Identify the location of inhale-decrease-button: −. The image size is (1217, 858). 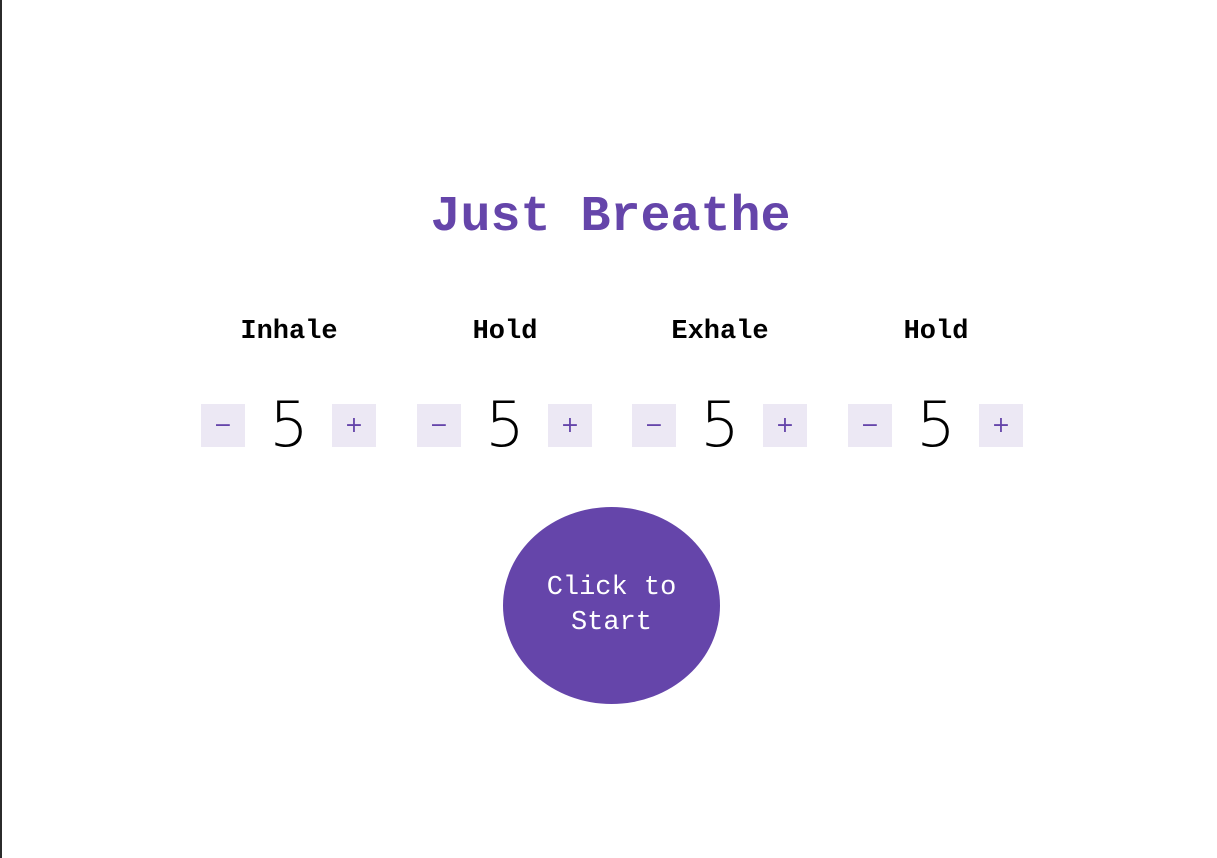
(223, 425).